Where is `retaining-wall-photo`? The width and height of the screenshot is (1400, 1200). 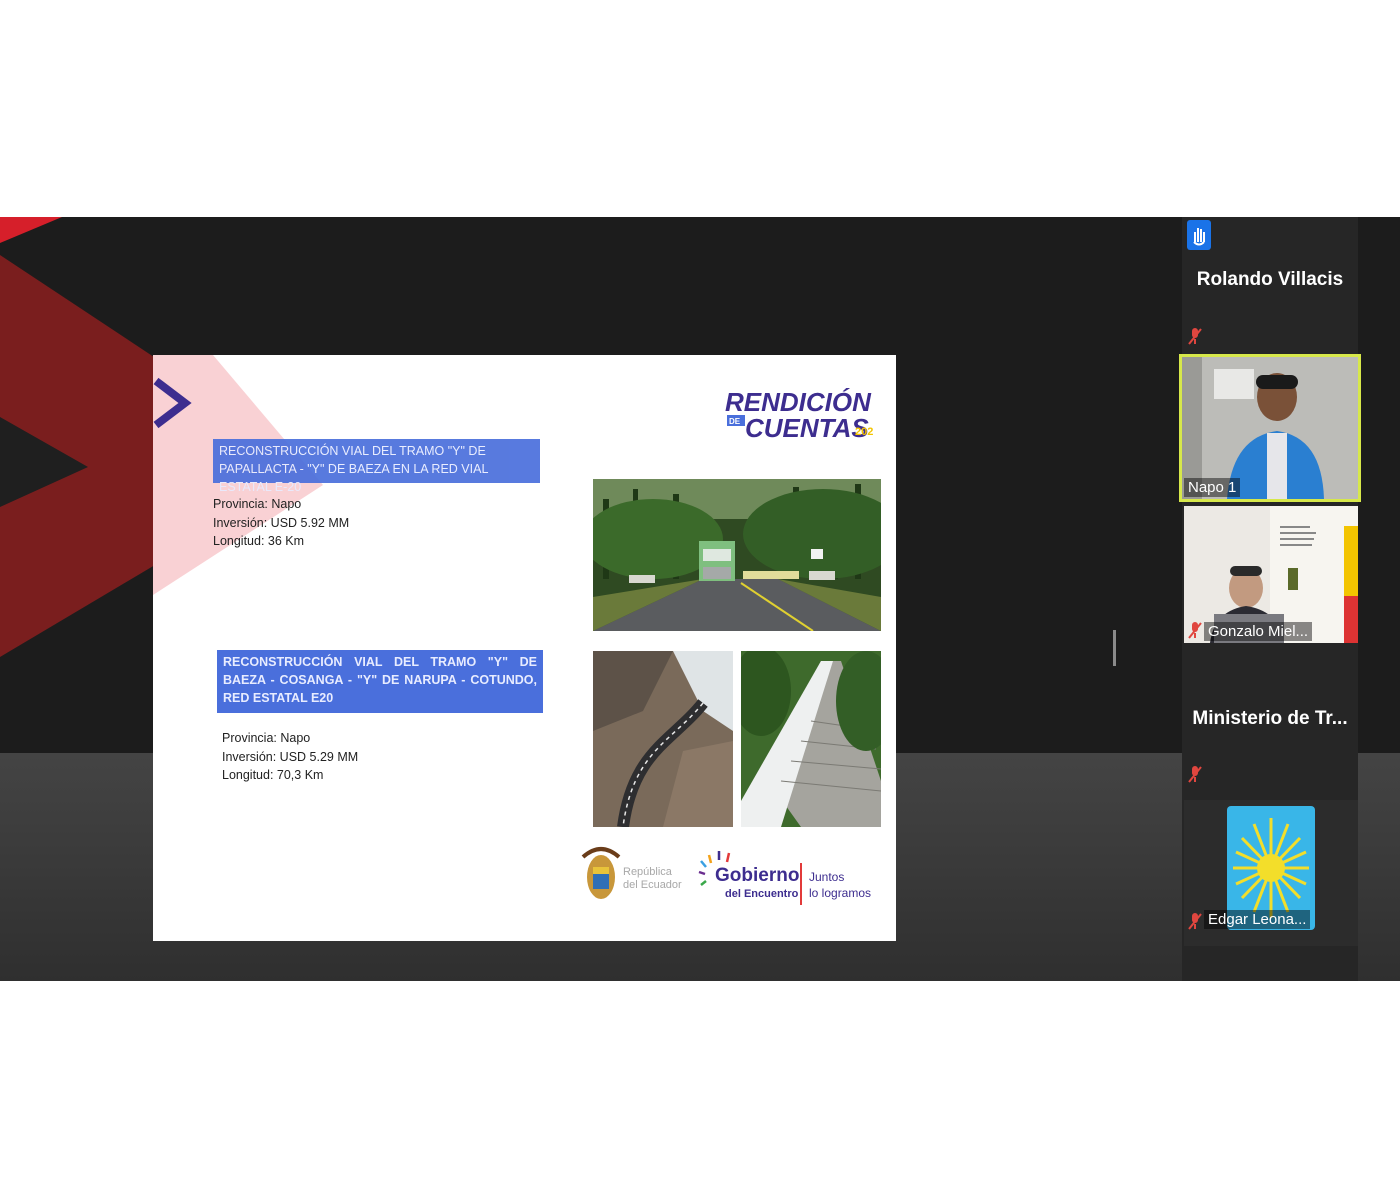 retaining-wall-photo is located at coordinates (811, 739).